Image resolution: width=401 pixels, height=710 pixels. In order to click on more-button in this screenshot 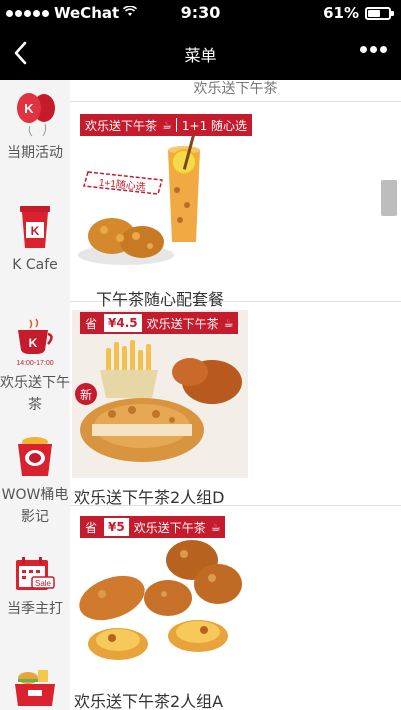, I will do `click(373, 49)`.